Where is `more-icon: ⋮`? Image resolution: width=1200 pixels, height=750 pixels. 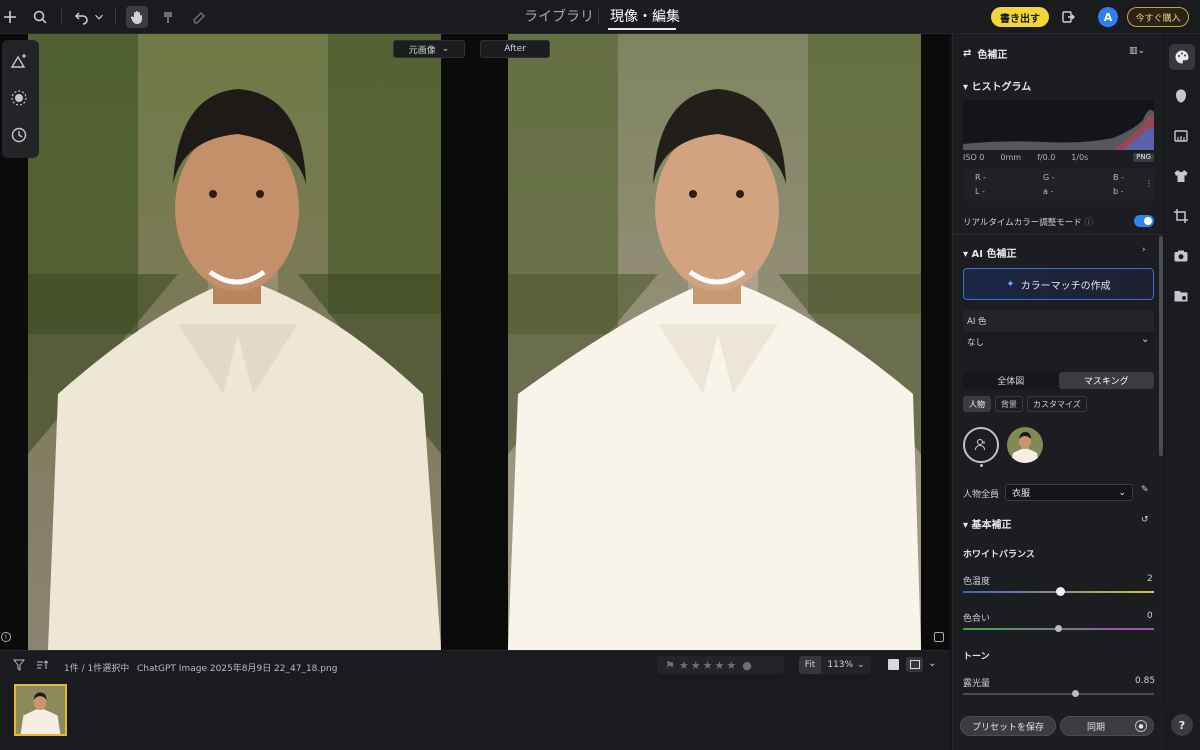
more-icon: ⋮ is located at coordinates (1149, 183).